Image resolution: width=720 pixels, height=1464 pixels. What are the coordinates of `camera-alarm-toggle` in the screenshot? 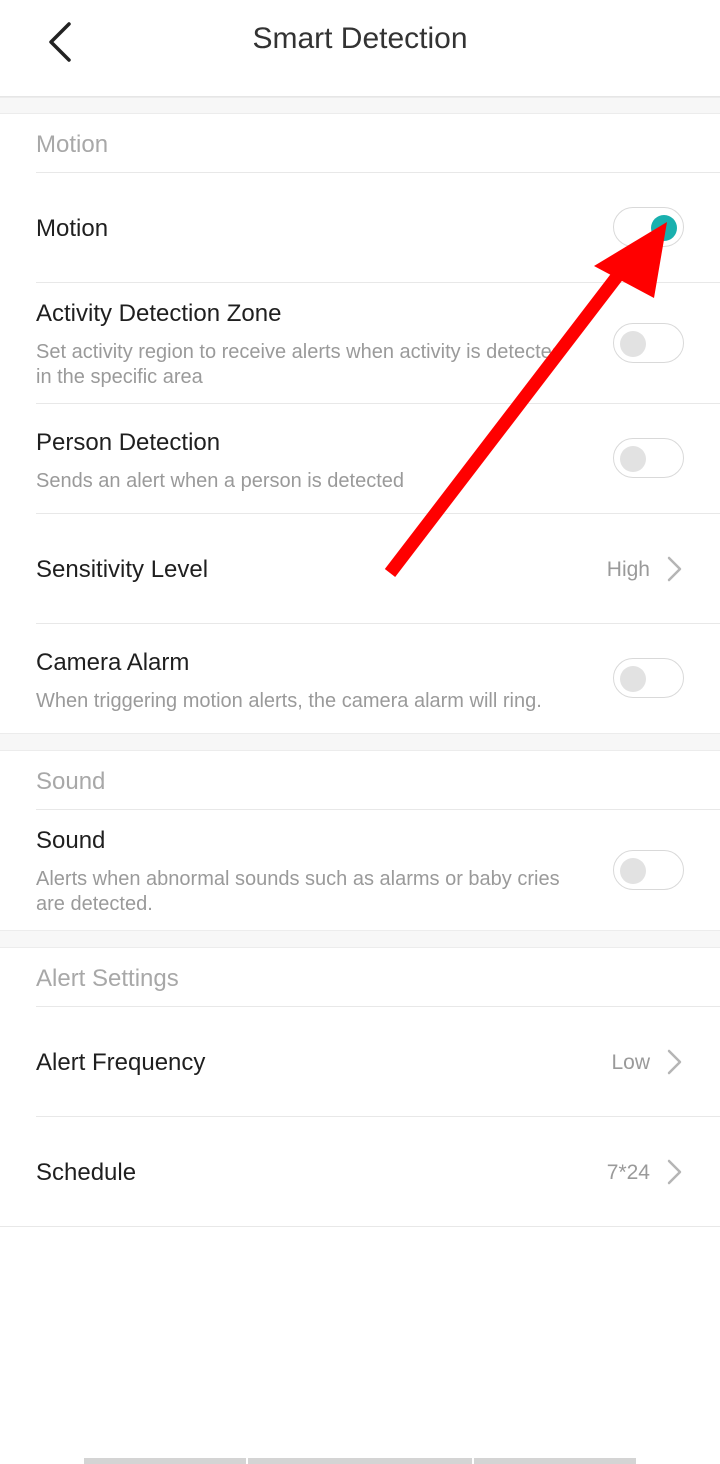 It's located at (648, 678).